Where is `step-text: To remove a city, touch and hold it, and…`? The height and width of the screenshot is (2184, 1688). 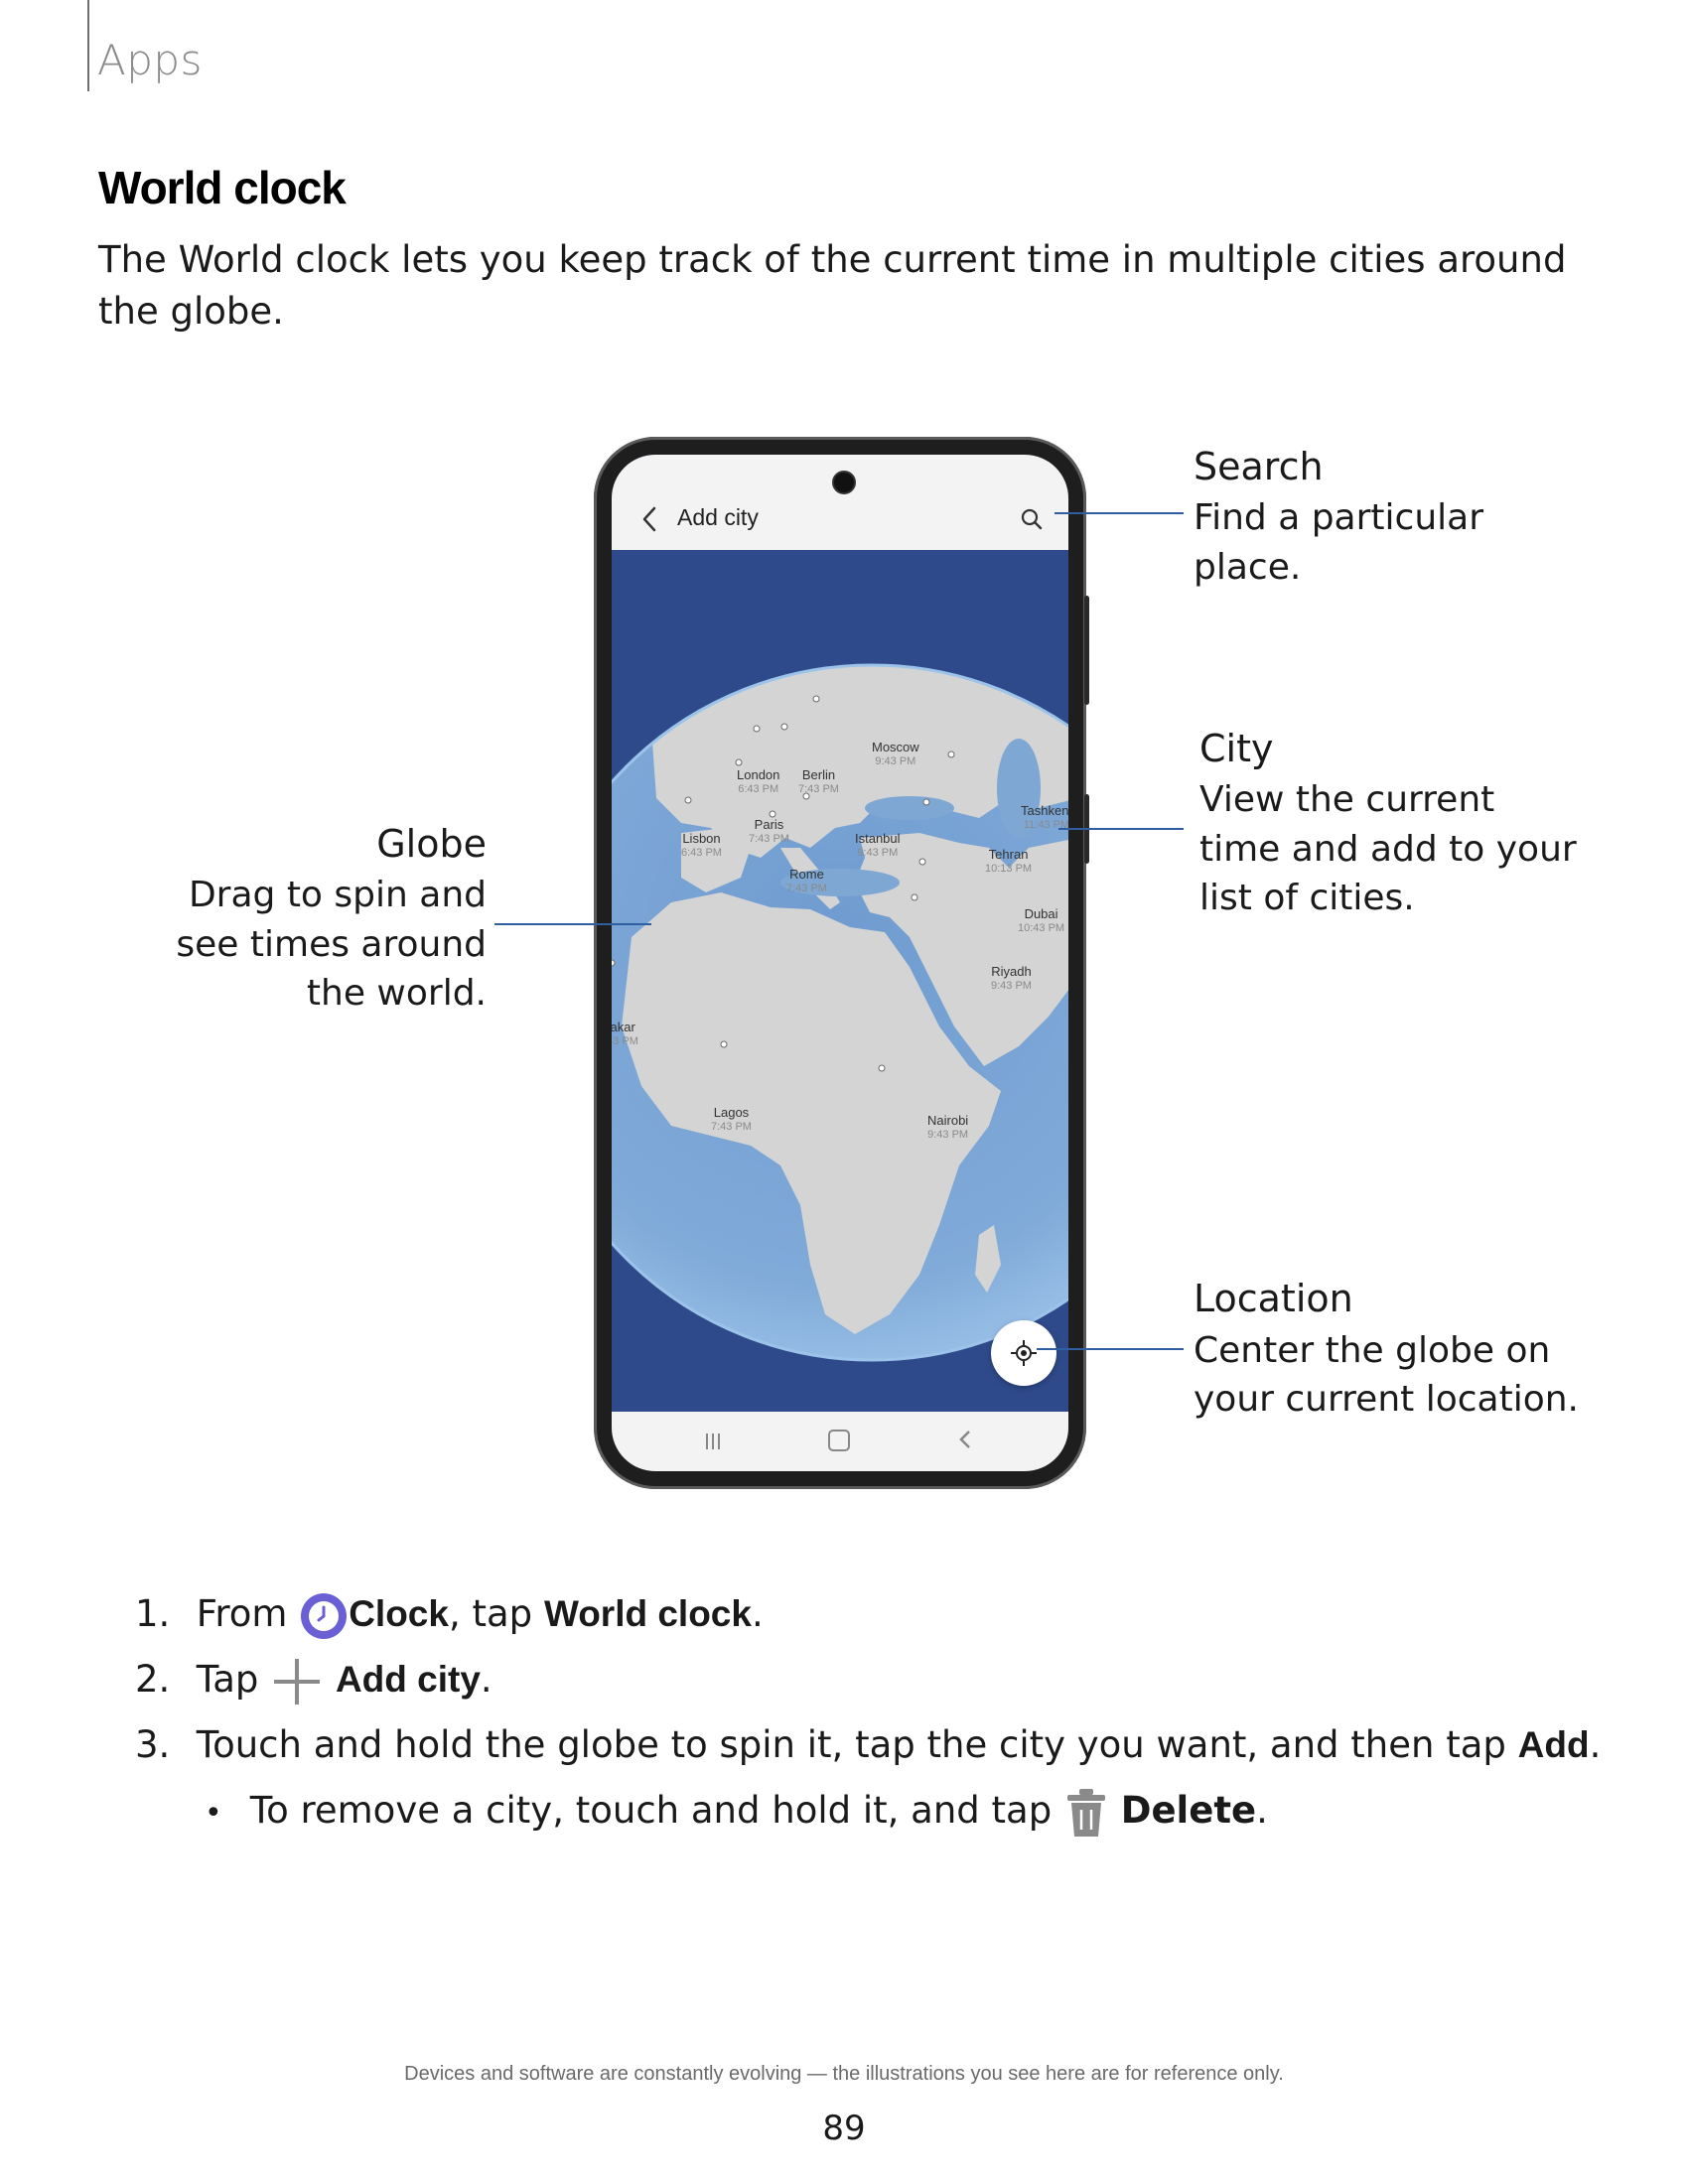 step-text: To remove a city, touch and hold it, and… is located at coordinates (651, 1810).